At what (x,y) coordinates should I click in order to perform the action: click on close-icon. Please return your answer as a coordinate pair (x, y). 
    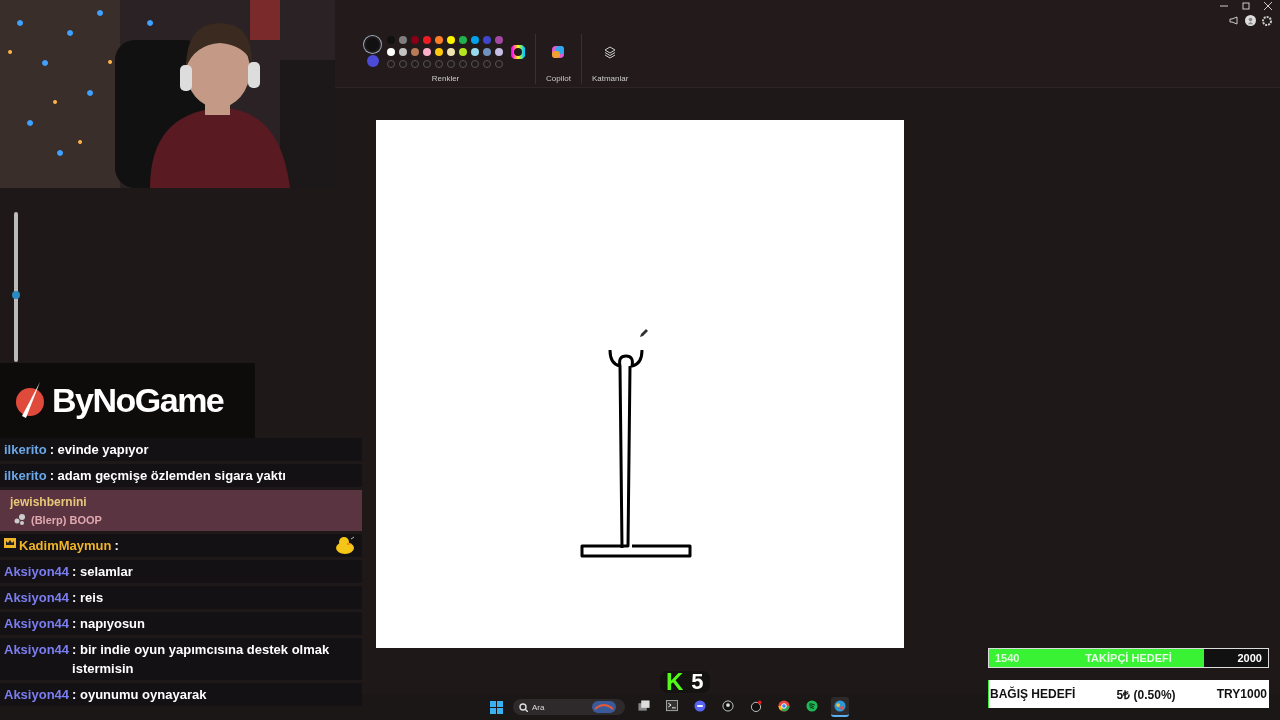
    Looking at the image, I should click on (1268, 6).